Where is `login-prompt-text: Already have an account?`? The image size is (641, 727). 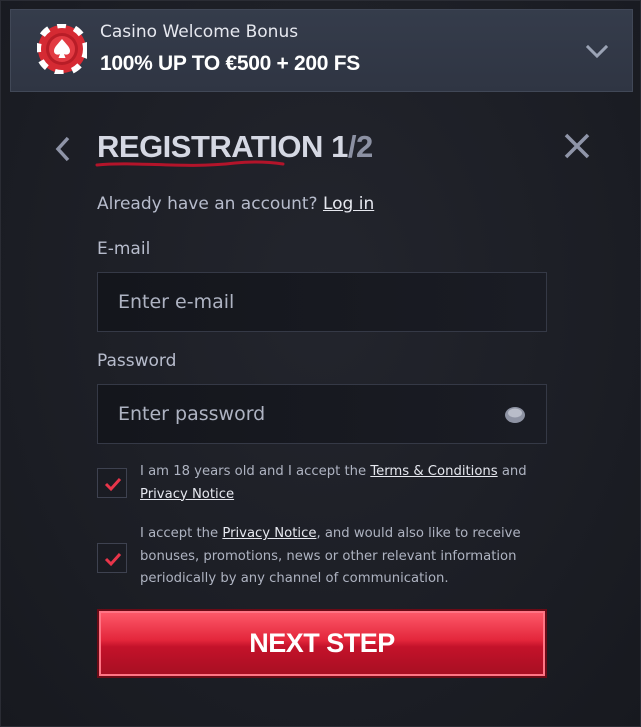
login-prompt-text: Already have an account? is located at coordinates (207, 204).